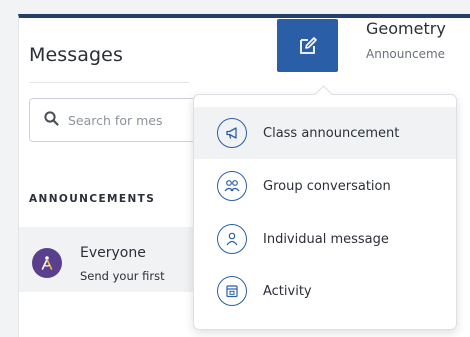 This screenshot has height=337, width=470. What do you see at coordinates (76, 55) in the screenshot?
I see `page-title: Messages` at bounding box center [76, 55].